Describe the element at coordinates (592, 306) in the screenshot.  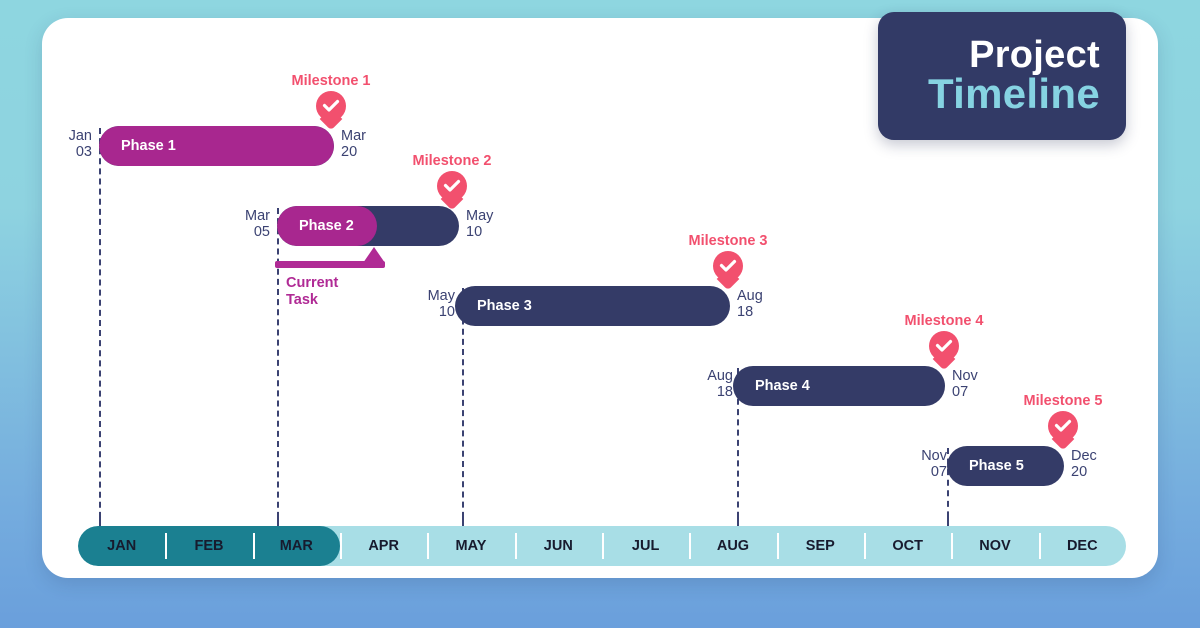
I see `phase-3-bar: Phase 3` at that location.